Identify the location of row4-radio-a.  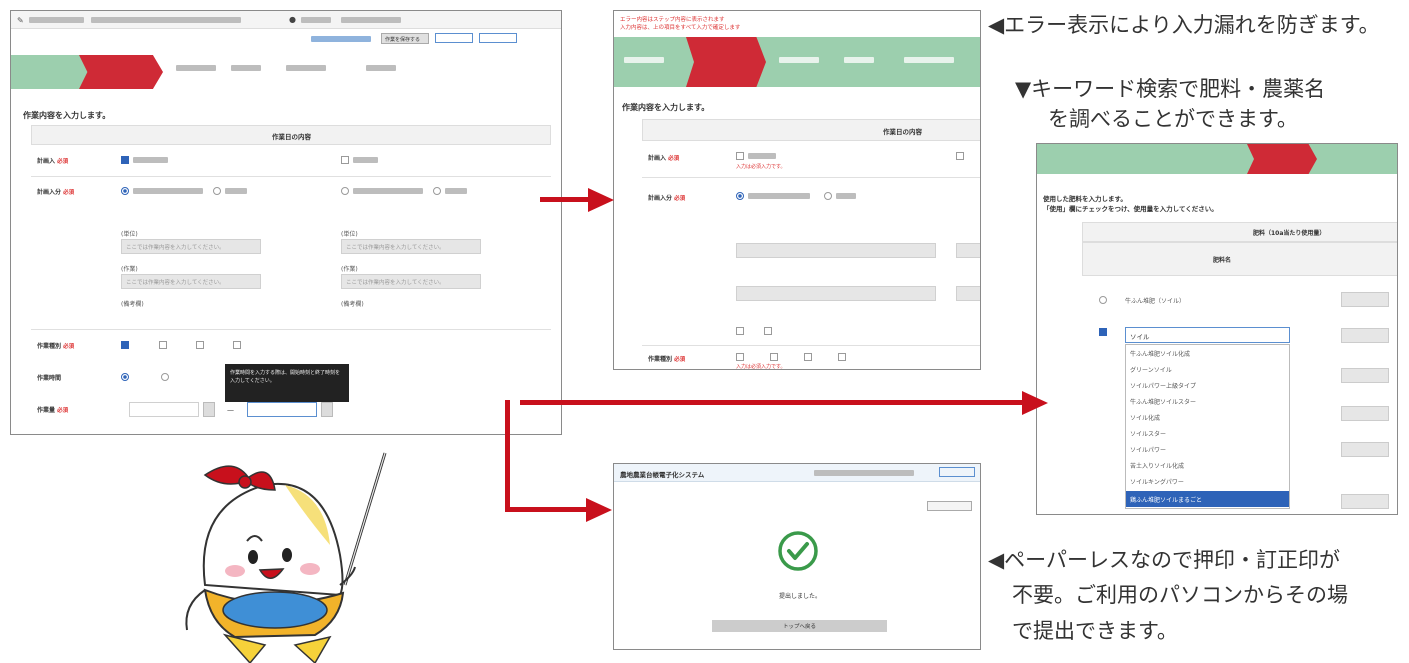
(125, 377).